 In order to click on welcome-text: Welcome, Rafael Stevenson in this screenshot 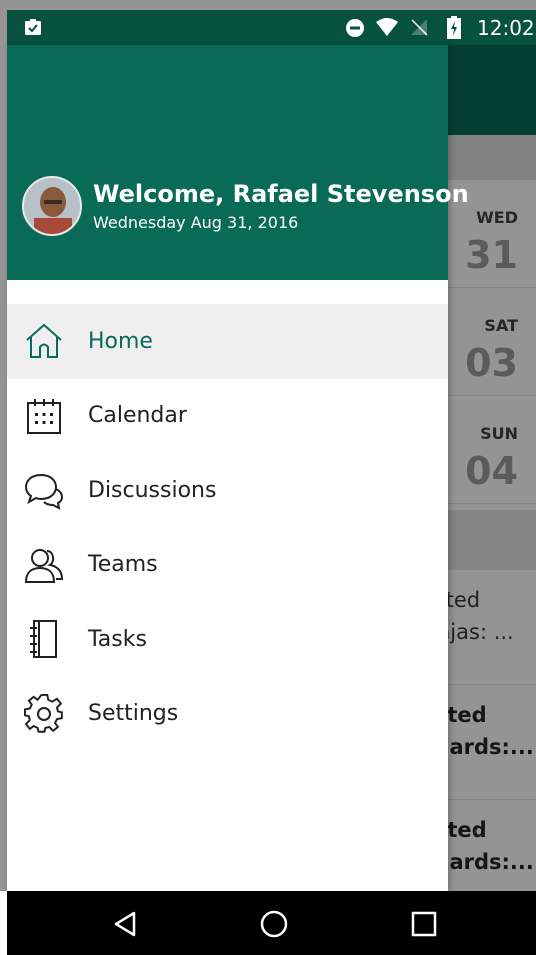, I will do `click(281, 194)`.